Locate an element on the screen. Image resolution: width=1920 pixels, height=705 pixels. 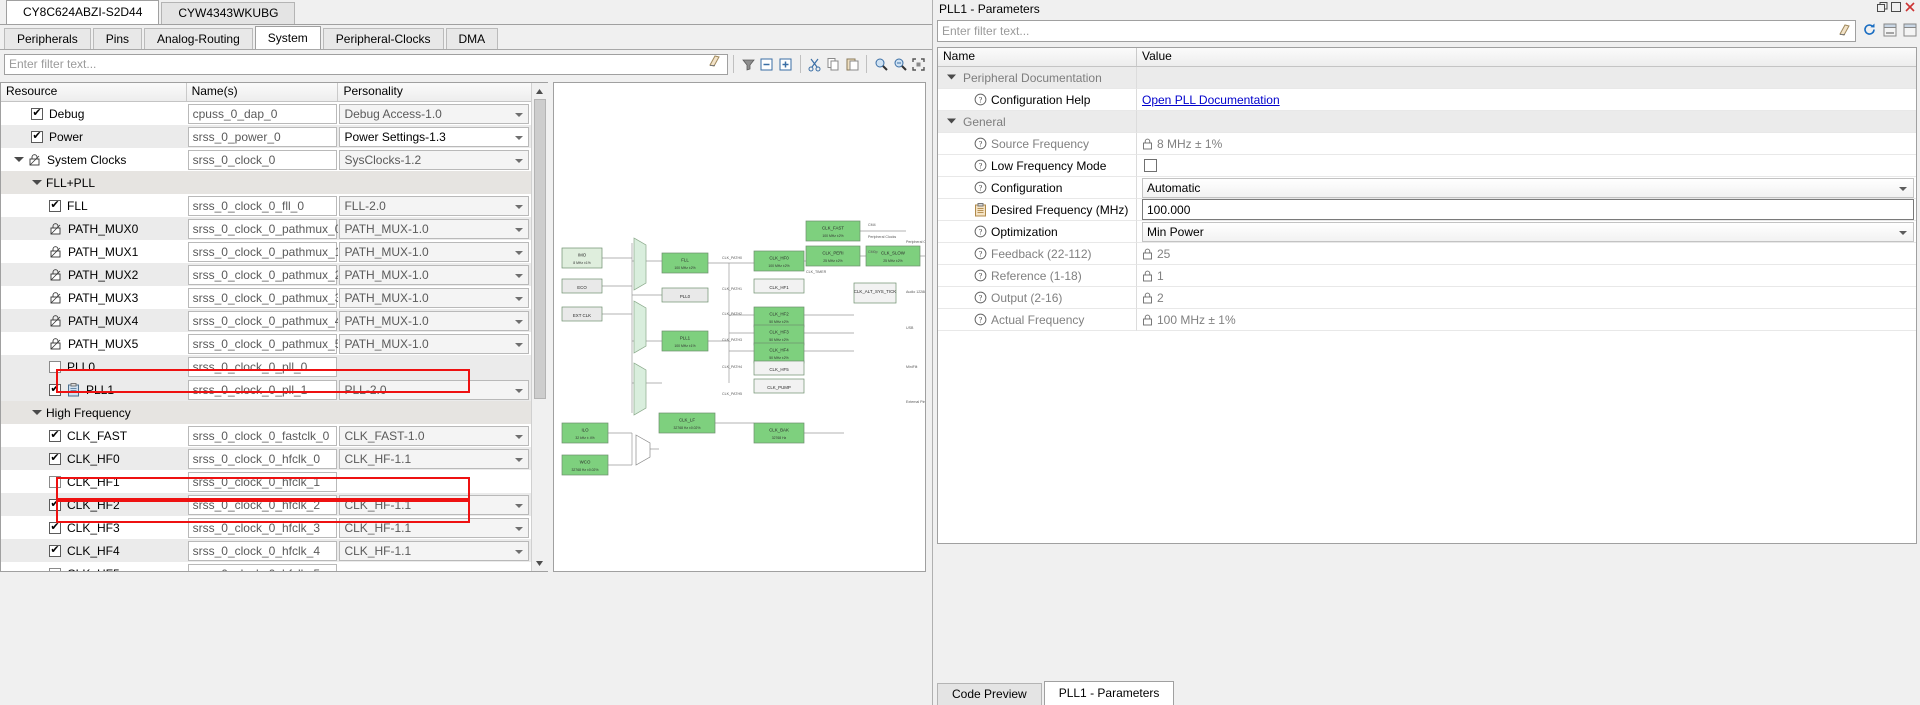
column-header-personality: Personality is located at coordinates (434, 92).